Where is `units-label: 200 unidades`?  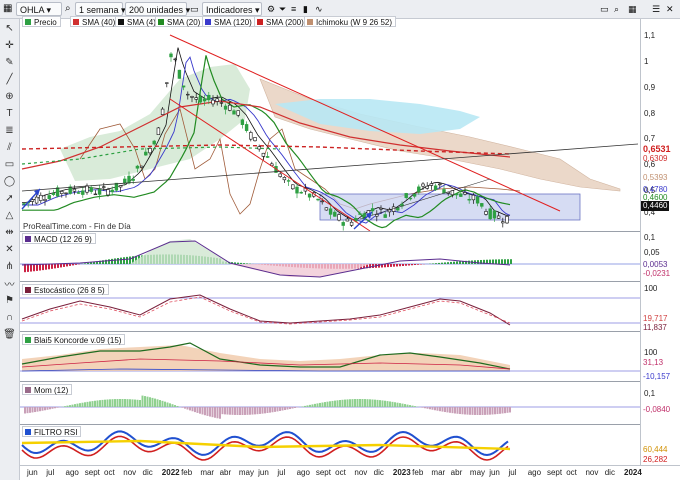 units-label: 200 unidades is located at coordinates (156, 10).